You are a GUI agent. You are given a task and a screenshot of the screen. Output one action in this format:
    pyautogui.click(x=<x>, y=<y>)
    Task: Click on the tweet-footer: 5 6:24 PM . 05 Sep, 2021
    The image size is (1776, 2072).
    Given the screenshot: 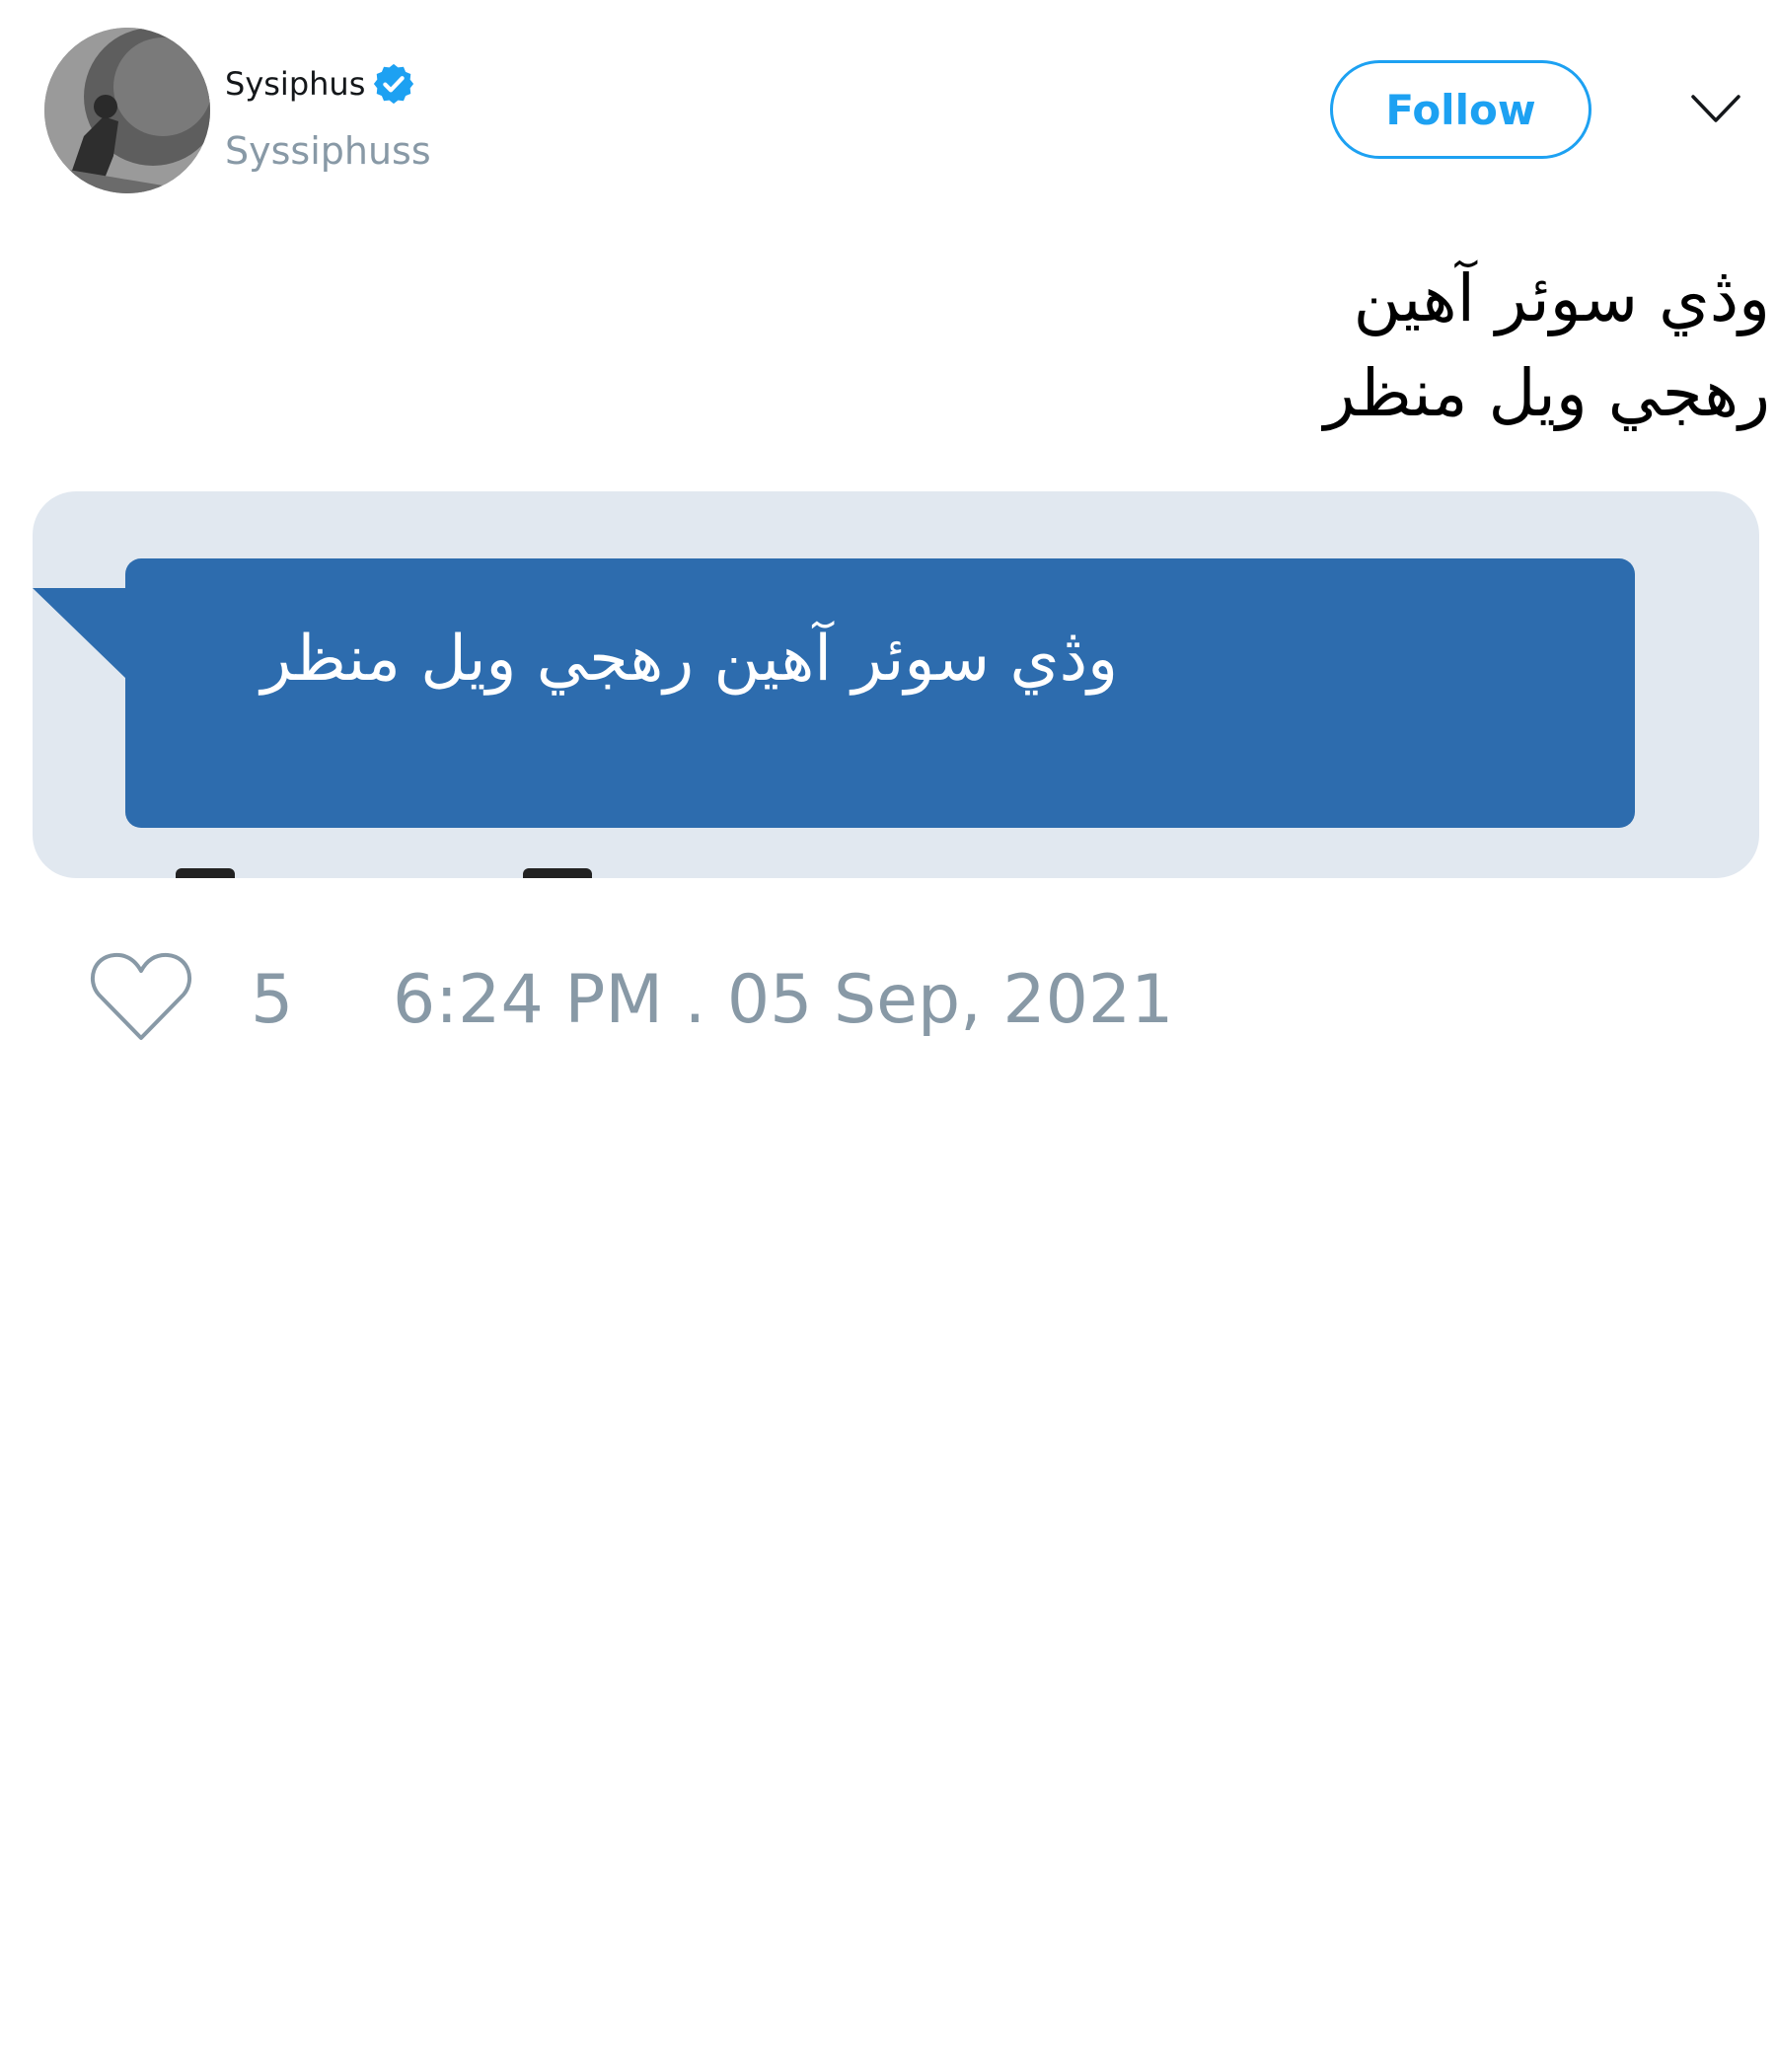 What is the action you would take?
    pyautogui.click(x=888, y=997)
    